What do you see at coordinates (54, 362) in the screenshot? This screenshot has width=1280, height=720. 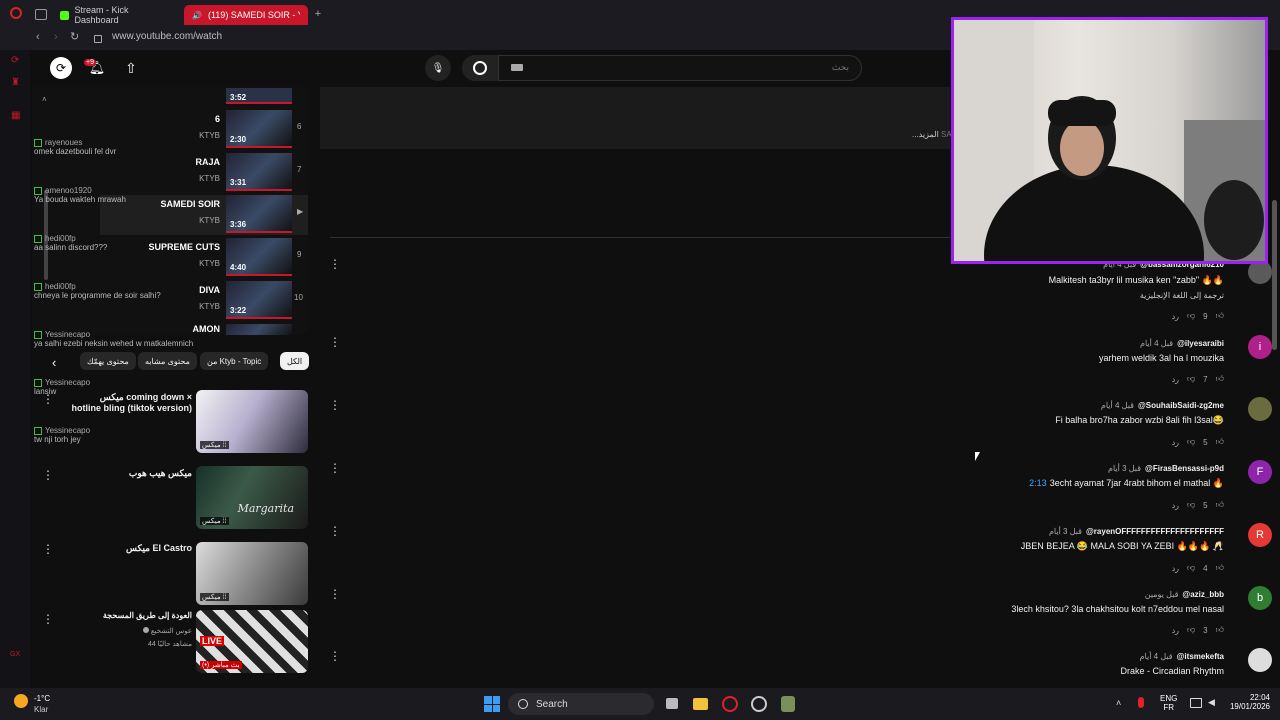 I see `chips-prev-icon: ‹` at bounding box center [54, 362].